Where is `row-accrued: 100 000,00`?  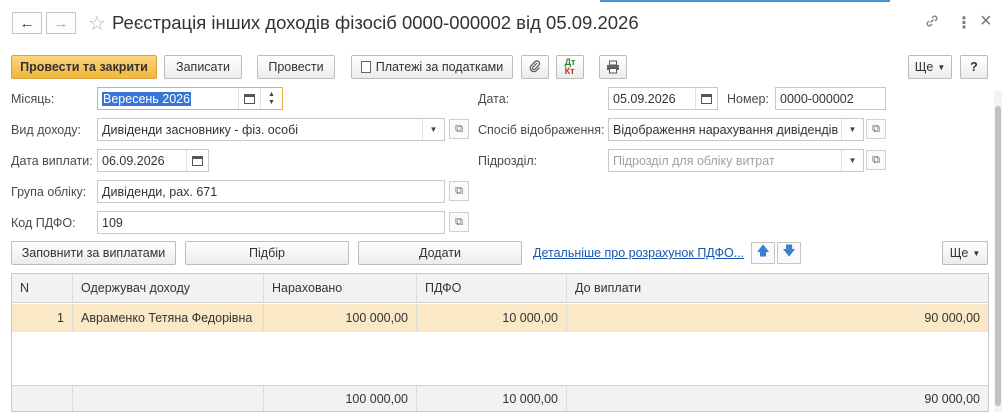
row-accrued: 100 000,00 is located at coordinates (340, 318).